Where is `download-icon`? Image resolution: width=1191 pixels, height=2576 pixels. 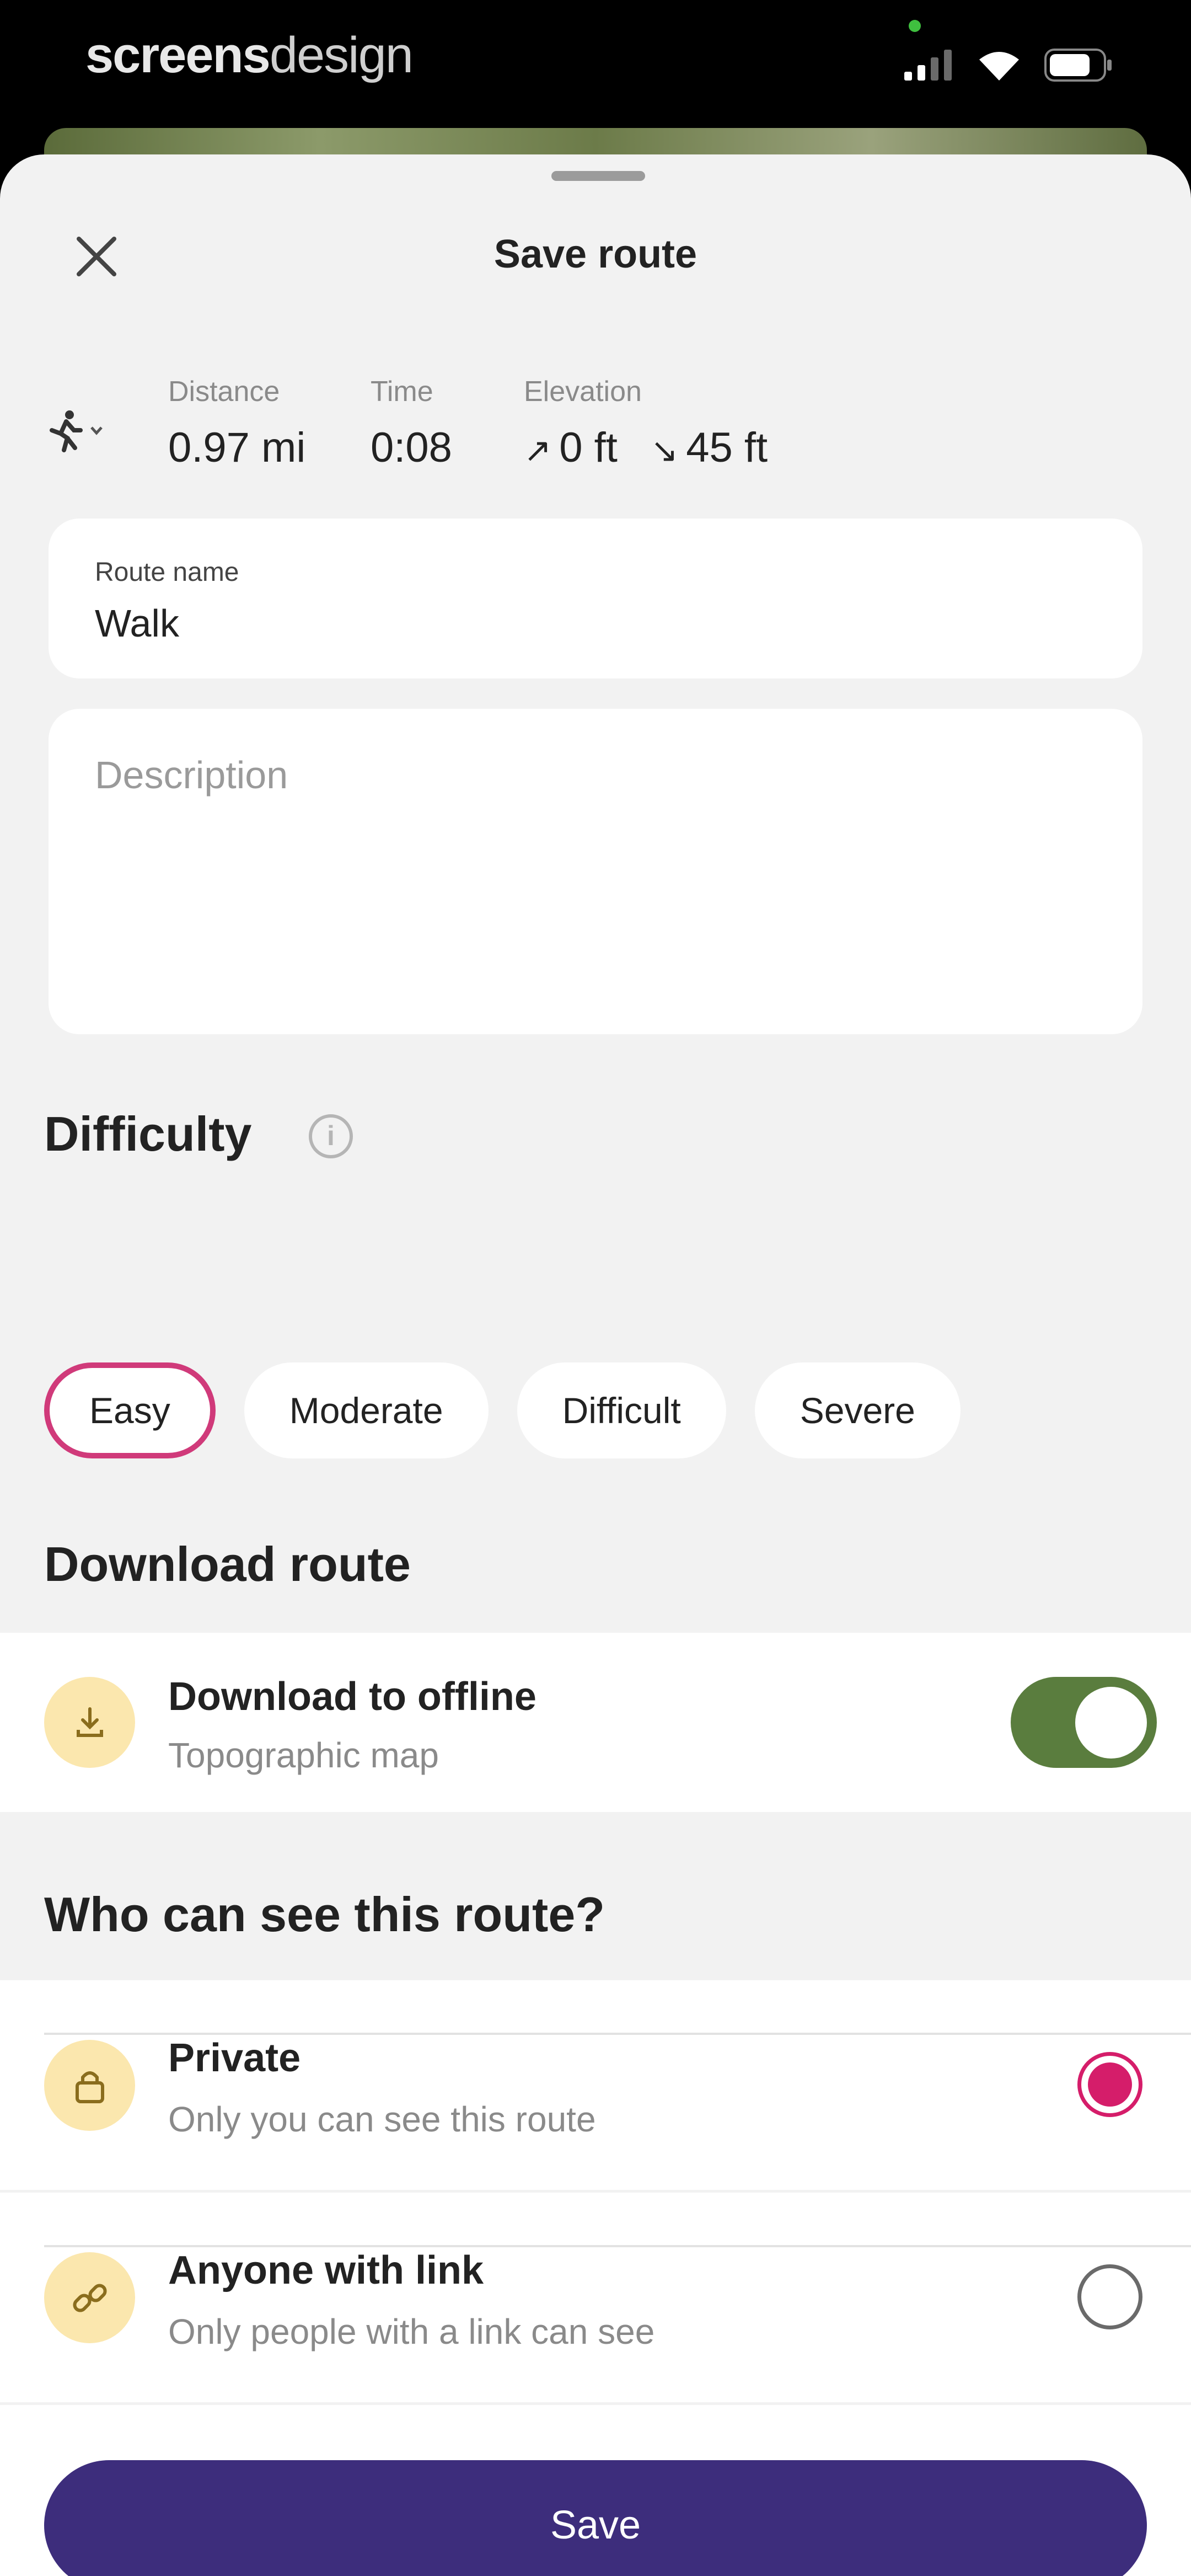
download-icon is located at coordinates (89, 1722).